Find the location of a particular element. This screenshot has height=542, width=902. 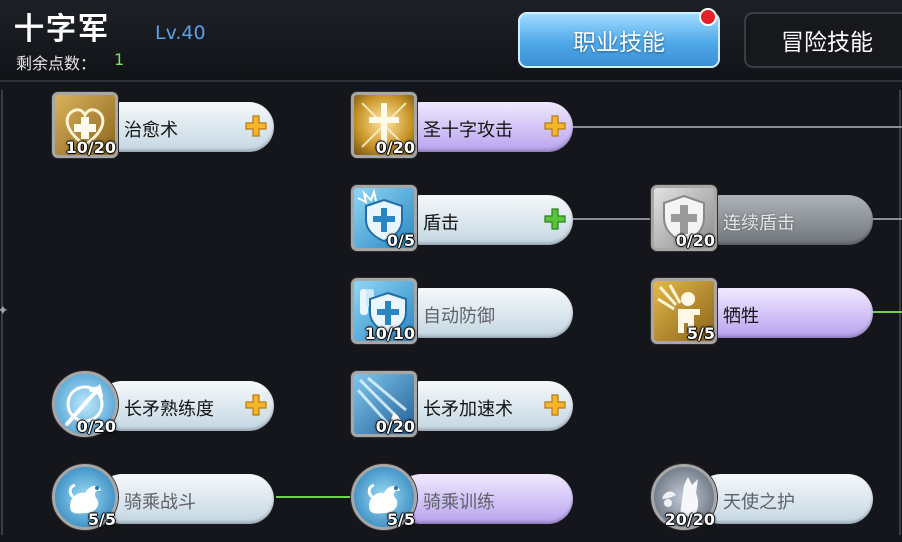

skill-name: 连续盾击 is located at coordinates (759, 223).